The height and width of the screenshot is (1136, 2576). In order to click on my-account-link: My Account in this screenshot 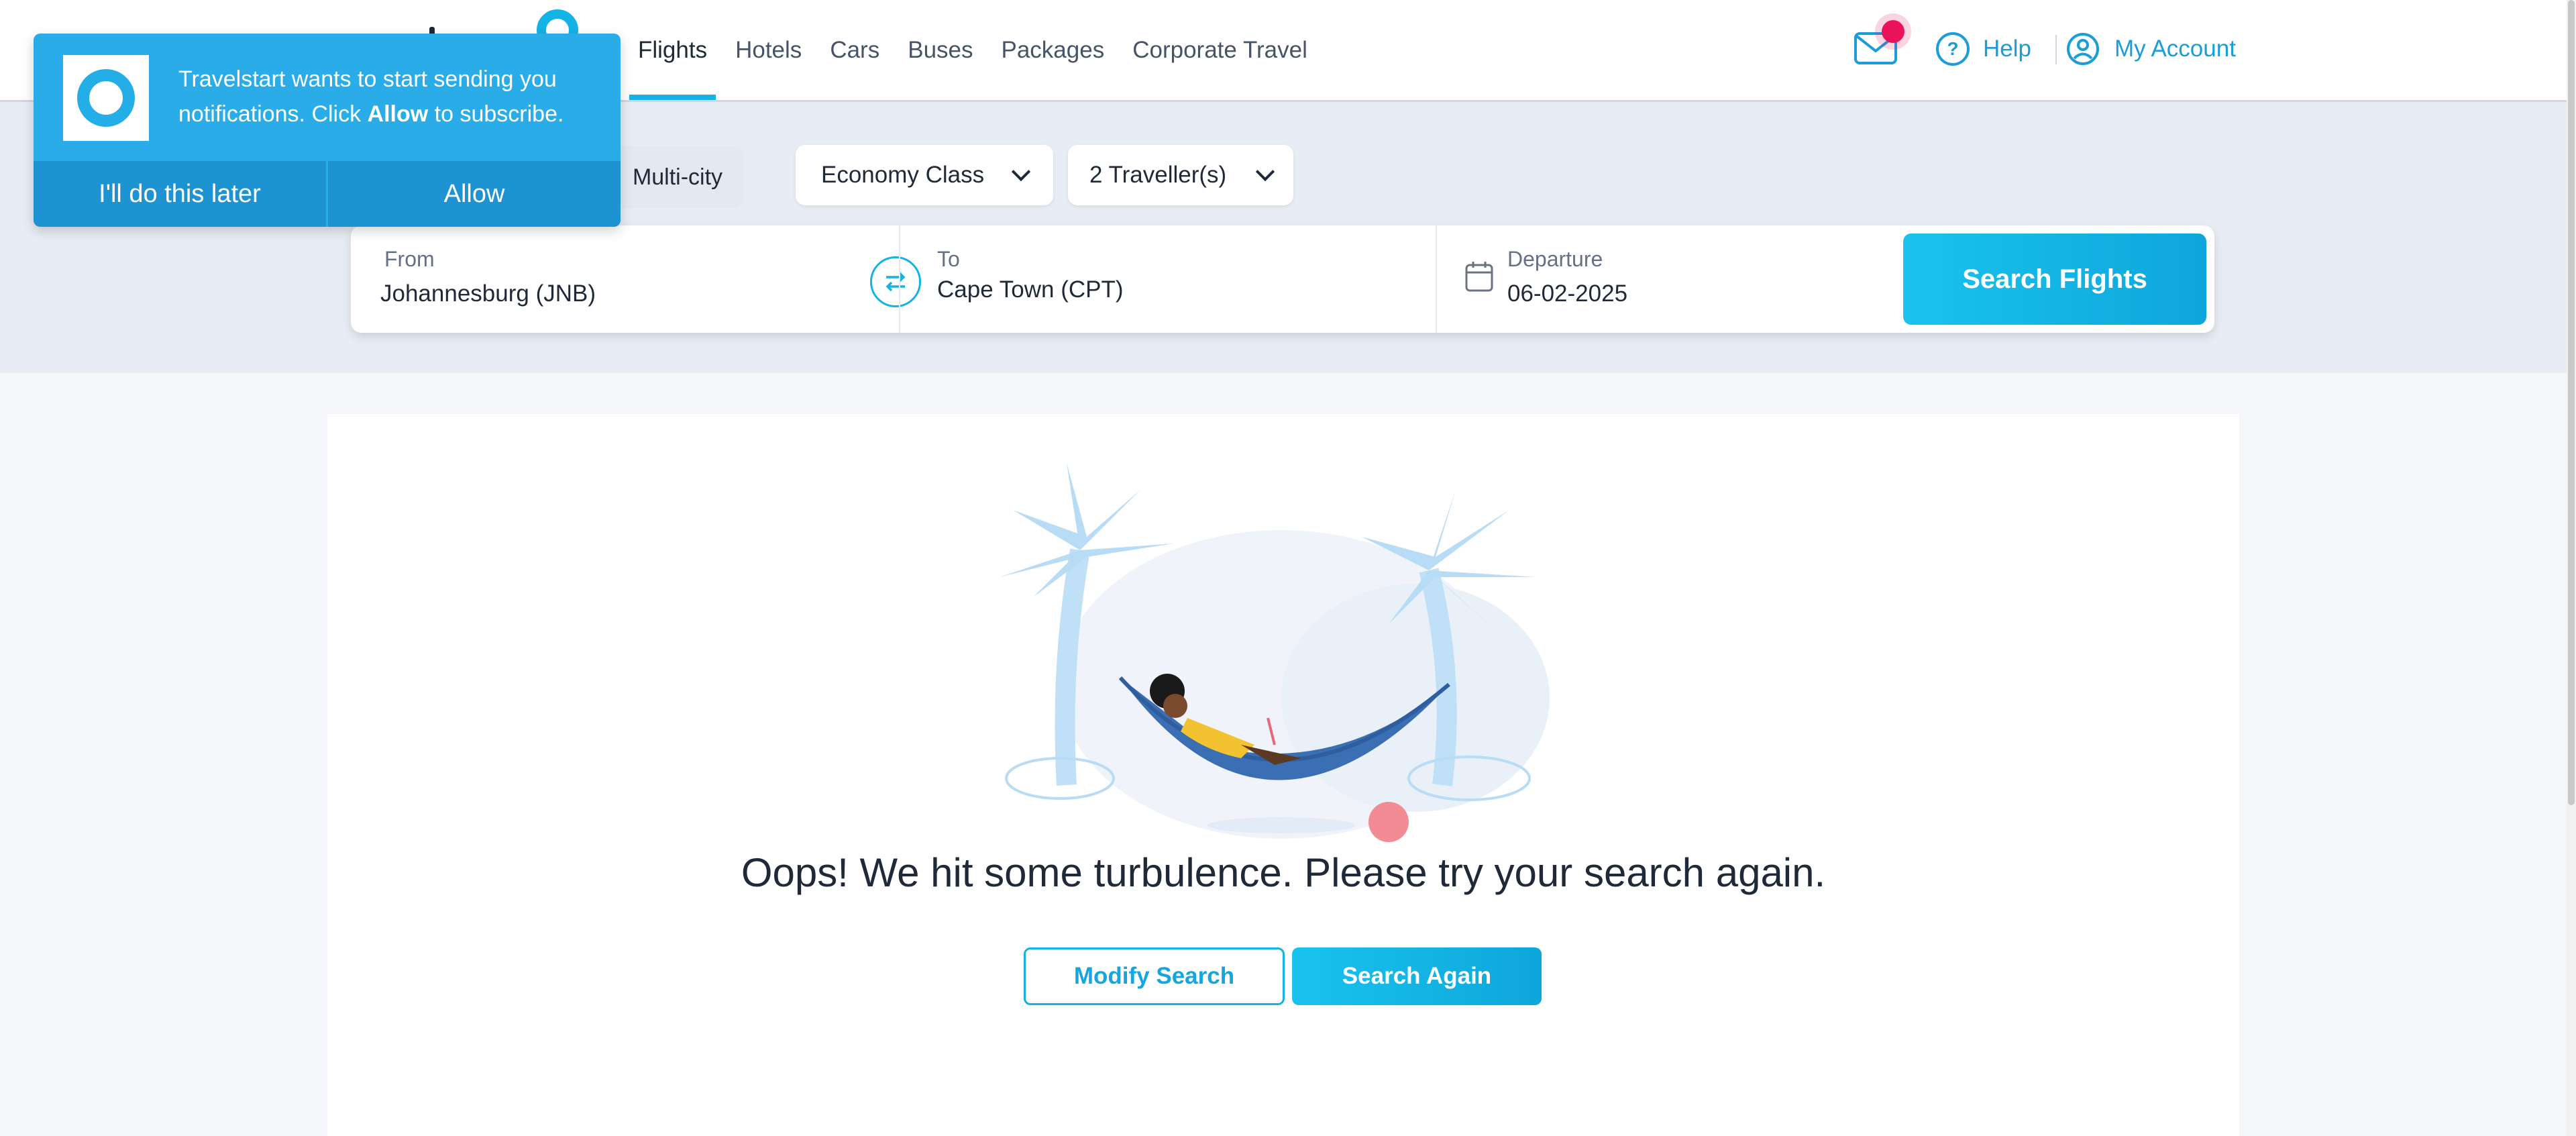, I will do `click(2151, 49)`.